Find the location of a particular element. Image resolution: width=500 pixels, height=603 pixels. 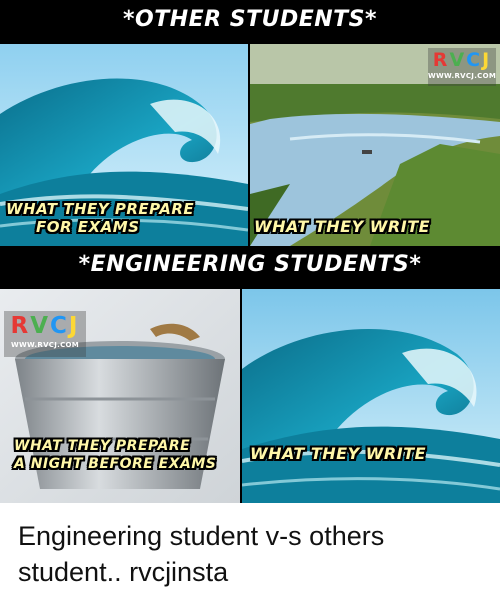

caption-line: FOR EXAMS is located at coordinates (88, 227).